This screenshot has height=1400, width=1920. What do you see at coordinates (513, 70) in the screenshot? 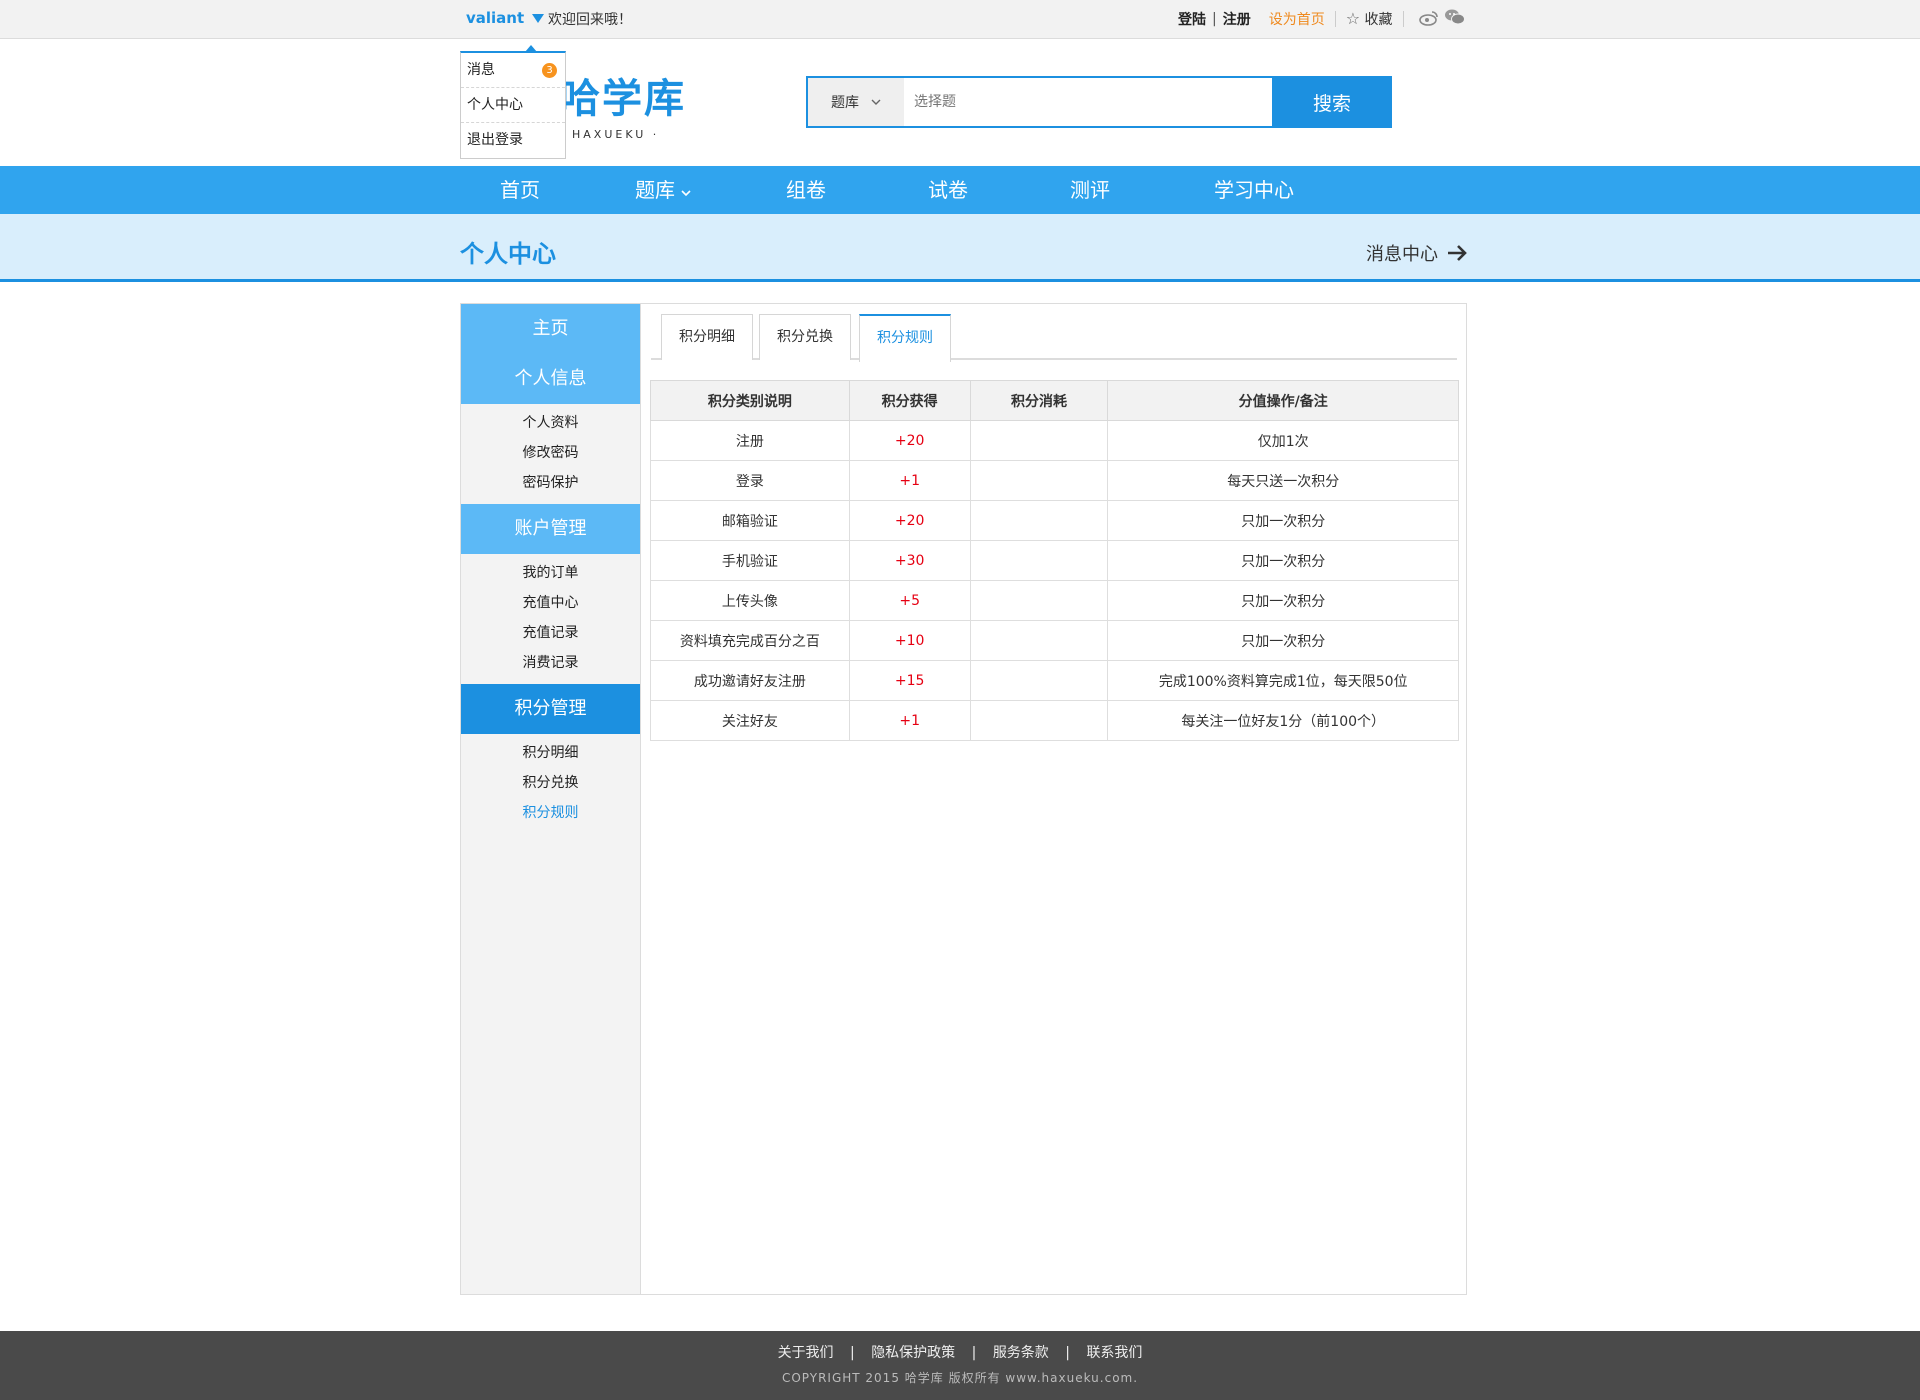
I see `dropdown-item-messages: 消息 3` at bounding box center [513, 70].